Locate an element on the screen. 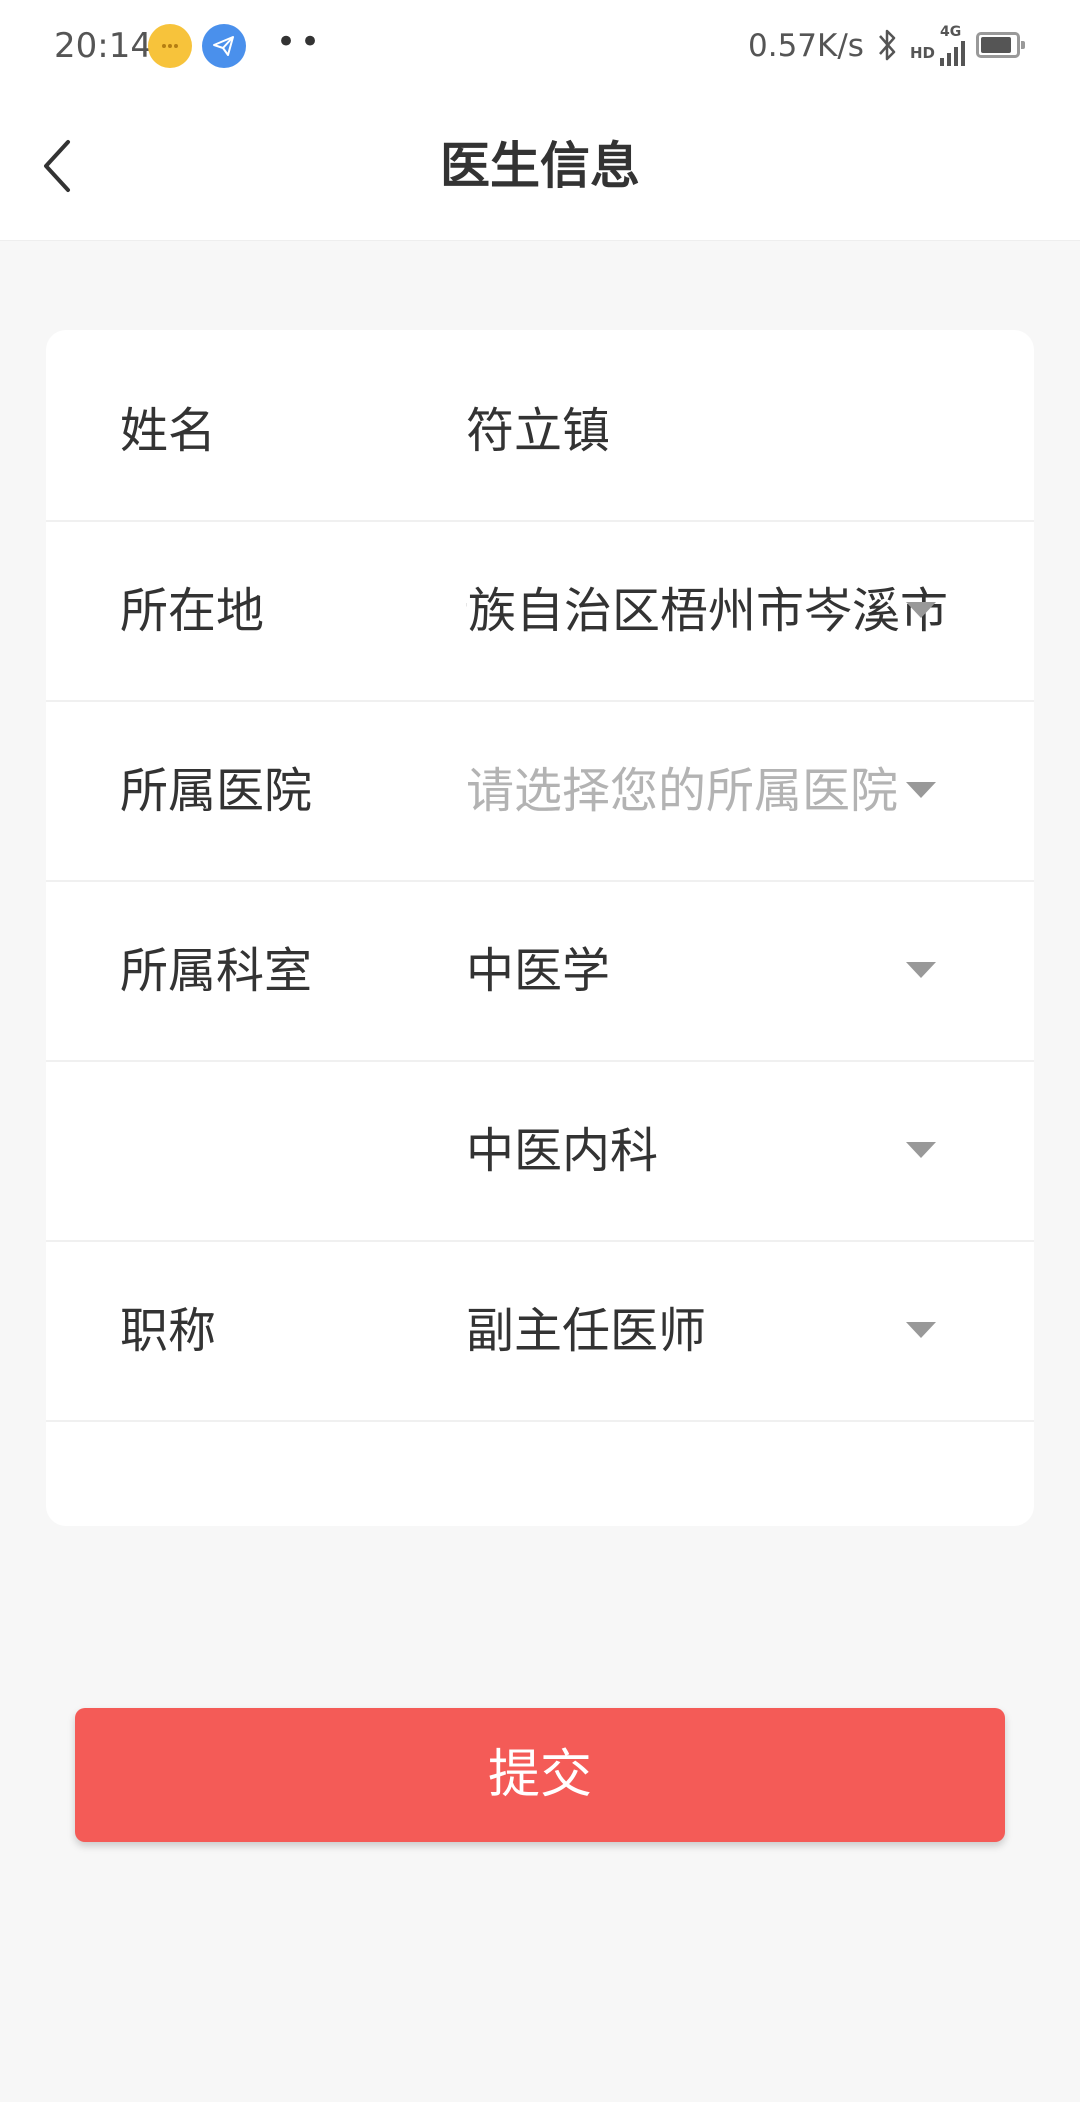  sub-department-select: 中医内科 is located at coordinates (696, 1151).